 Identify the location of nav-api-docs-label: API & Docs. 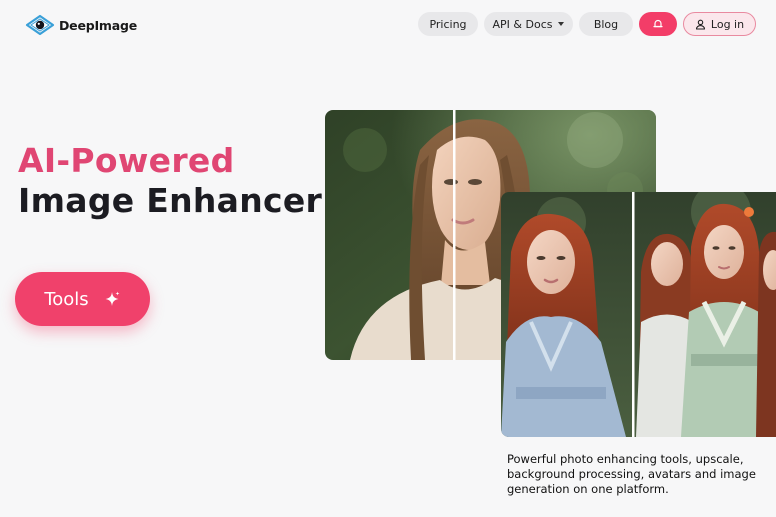
(522, 24).